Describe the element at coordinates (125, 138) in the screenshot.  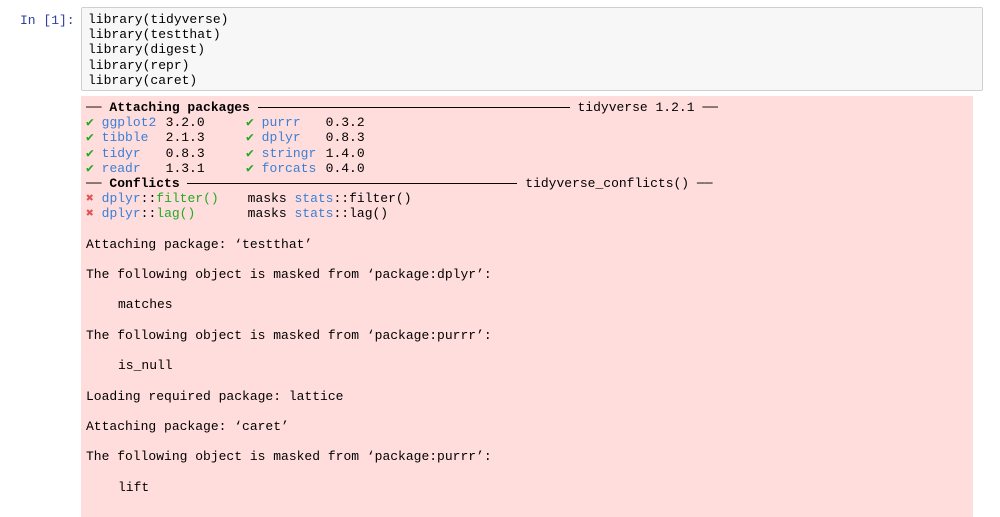
I see `package-name: tibble` at that location.